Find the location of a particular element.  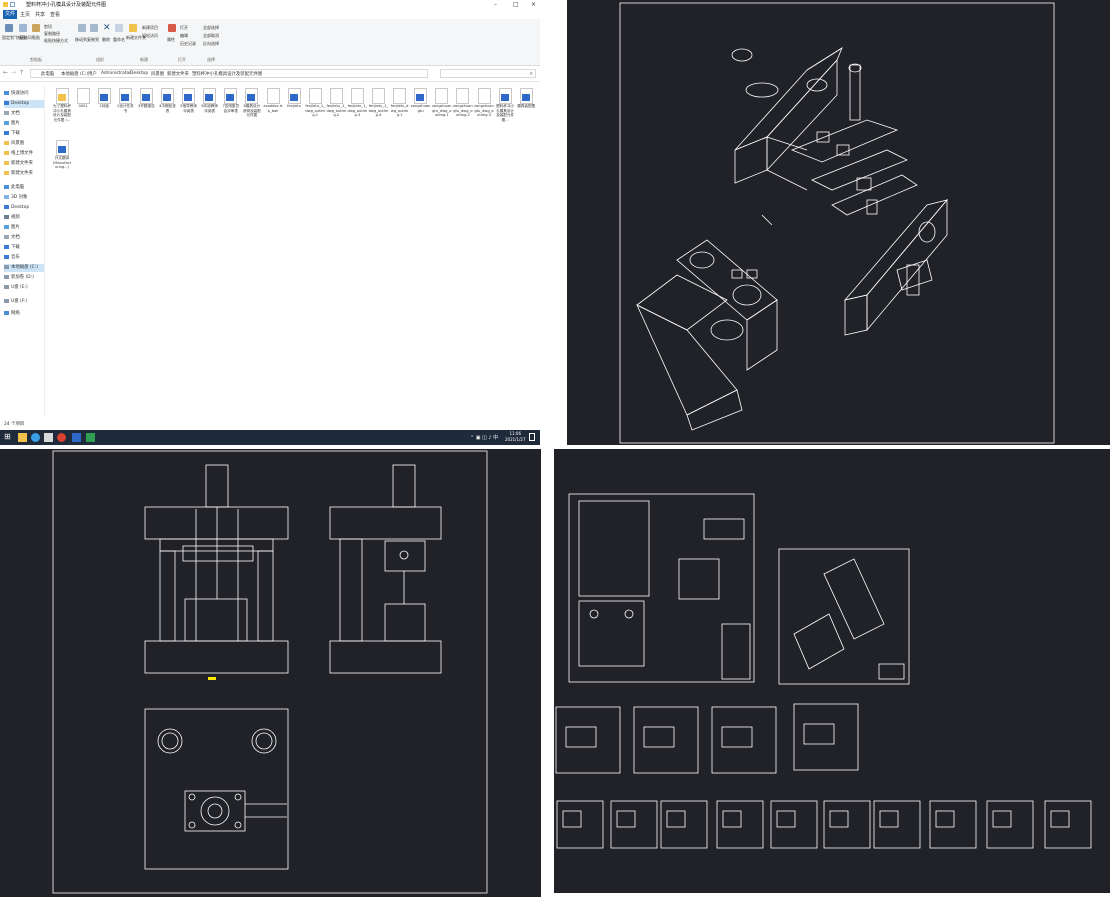

nav-folder-1: 风景图 is located at coordinates (14, 144).